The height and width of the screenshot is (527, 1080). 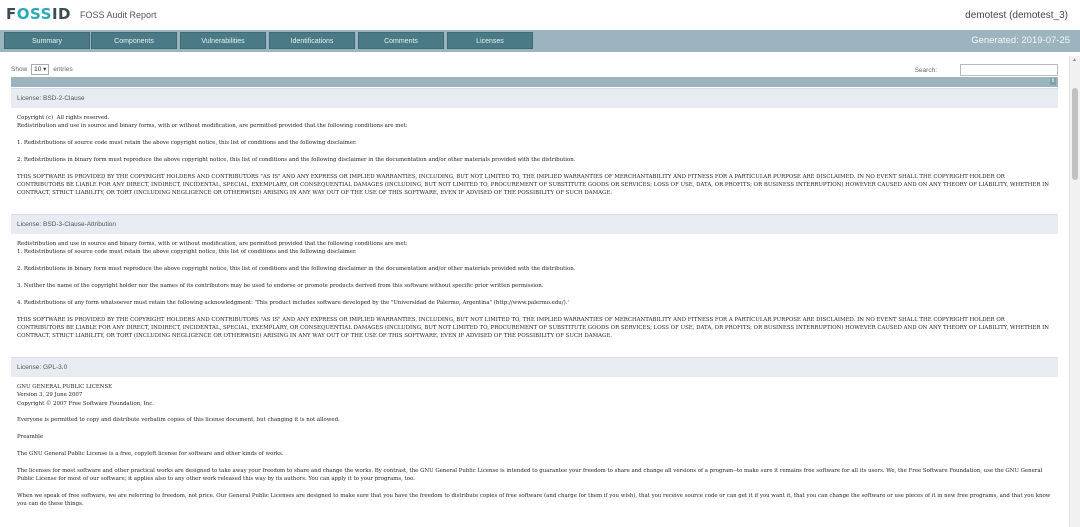 What do you see at coordinates (11, 14) in the screenshot?
I see `logo-text-f: F` at bounding box center [11, 14].